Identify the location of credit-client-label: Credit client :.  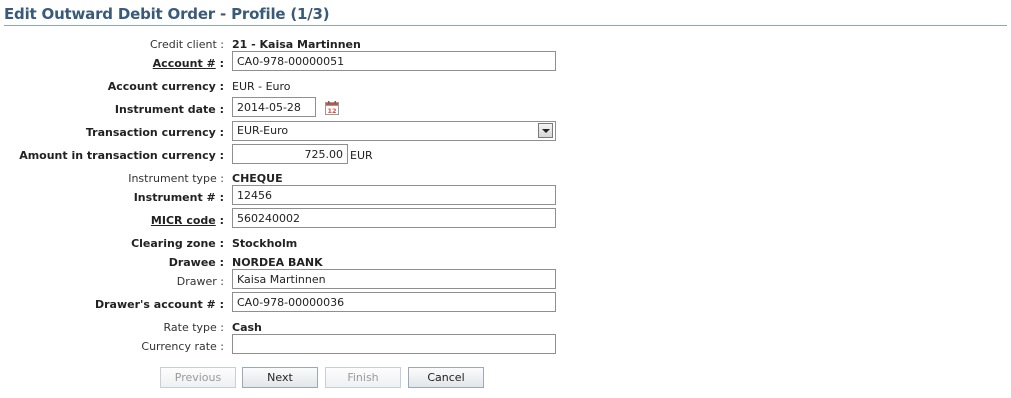
(187, 44).